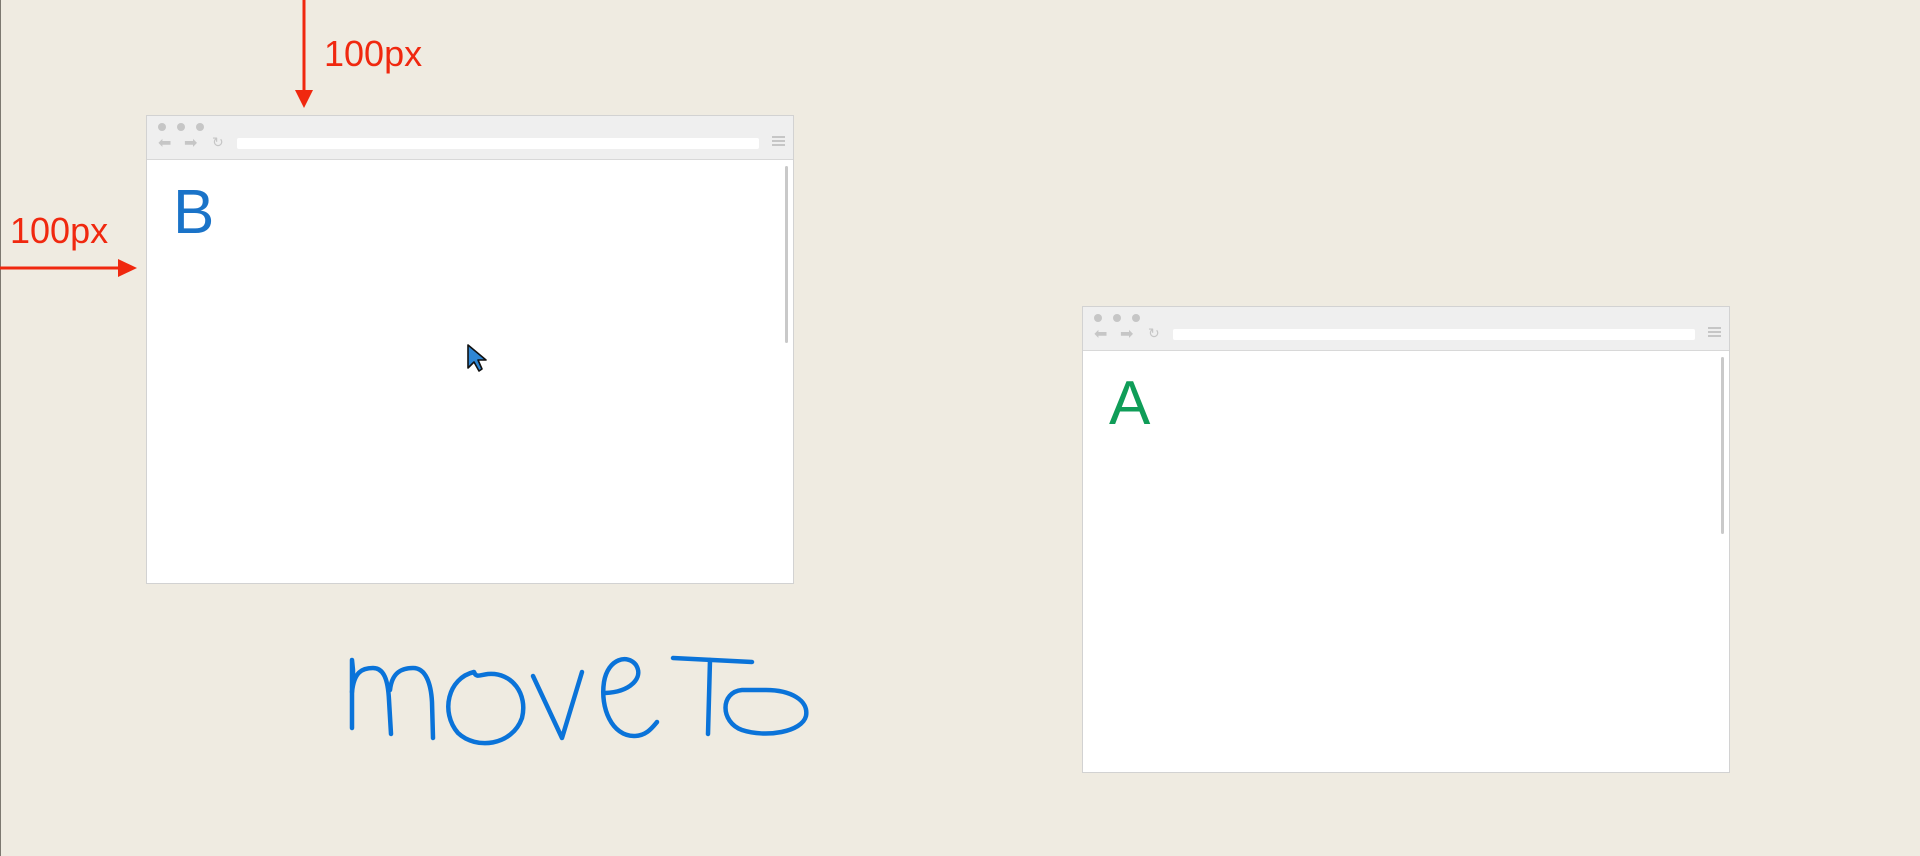 This screenshot has width=1920, height=856. What do you see at coordinates (579, 700) in the screenshot?
I see `handwritten-moveto` at bounding box center [579, 700].